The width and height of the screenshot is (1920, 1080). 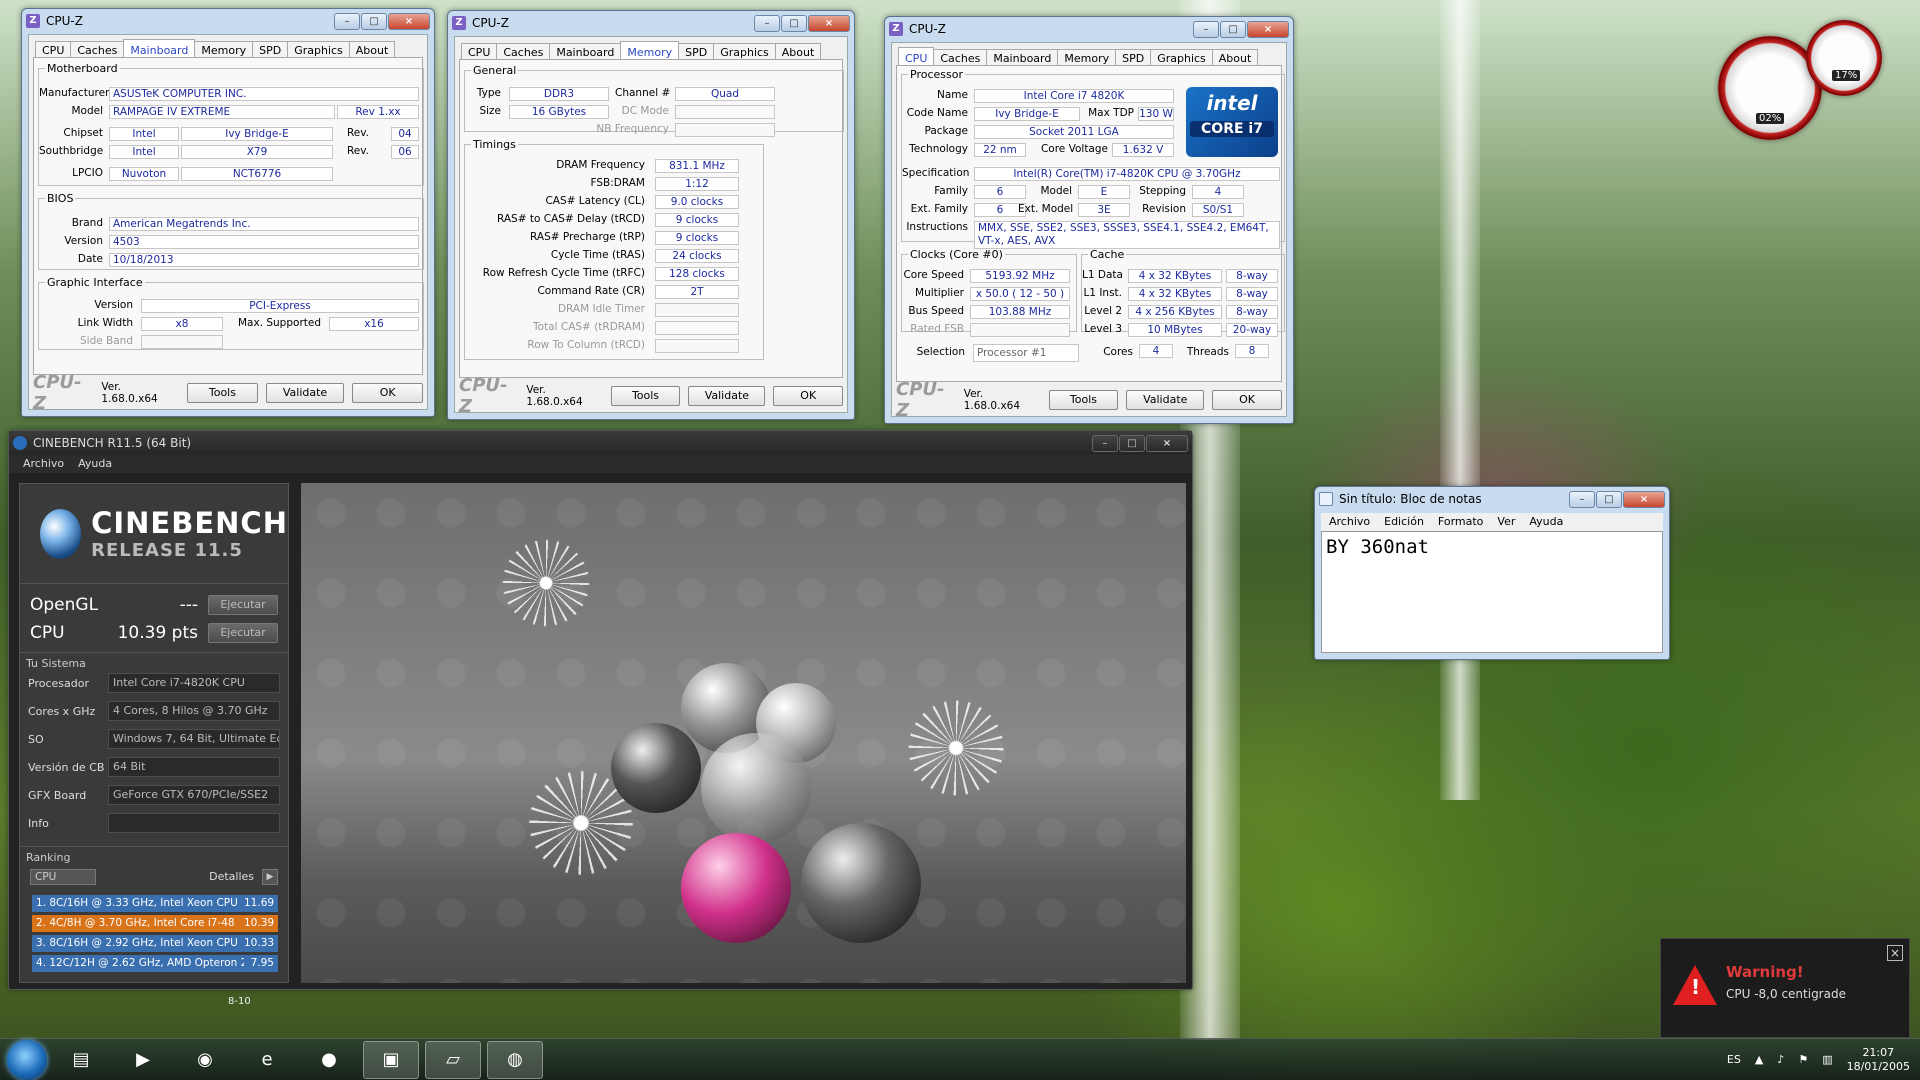 I want to click on package-value: Socket 2011 LGA, so click(x=1074, y=132).